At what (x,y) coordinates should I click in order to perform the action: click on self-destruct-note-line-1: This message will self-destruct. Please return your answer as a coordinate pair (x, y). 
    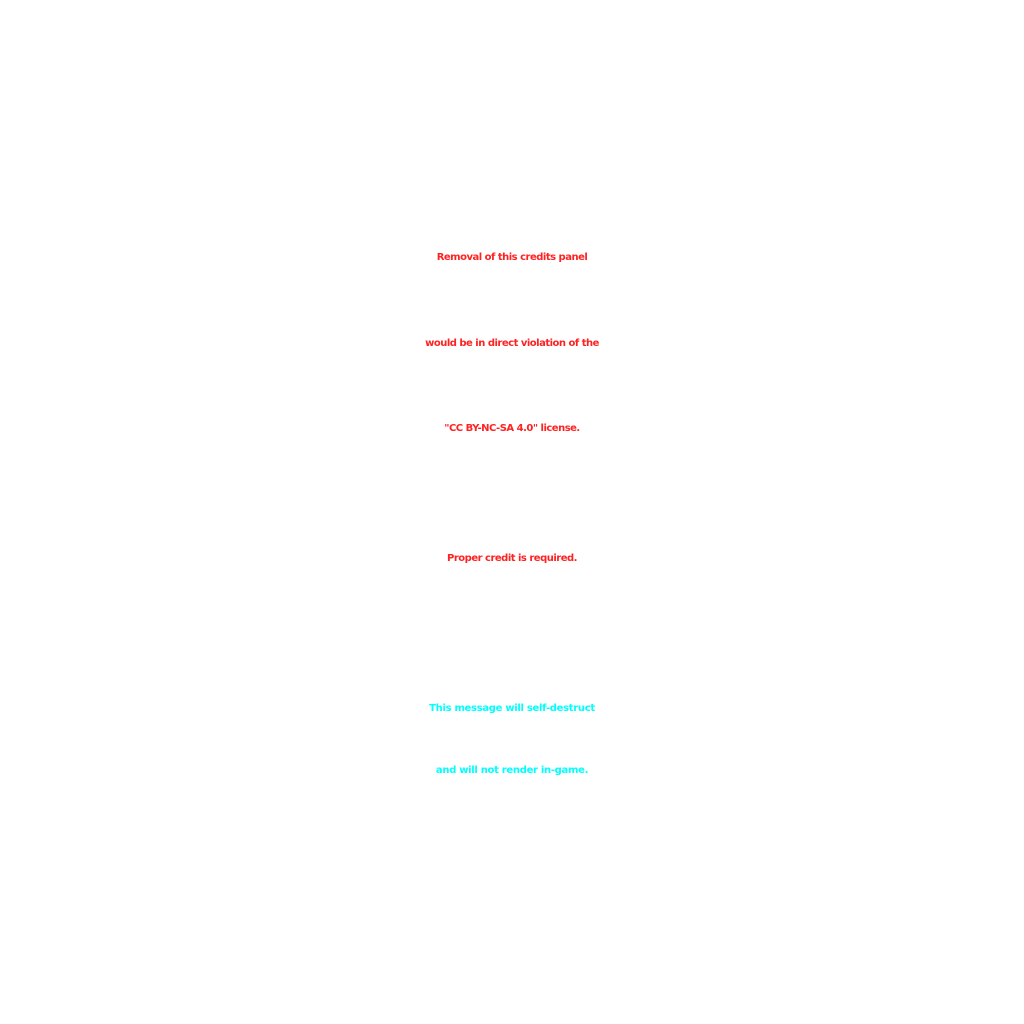
    Looking at the image, I should click on (512, 708).